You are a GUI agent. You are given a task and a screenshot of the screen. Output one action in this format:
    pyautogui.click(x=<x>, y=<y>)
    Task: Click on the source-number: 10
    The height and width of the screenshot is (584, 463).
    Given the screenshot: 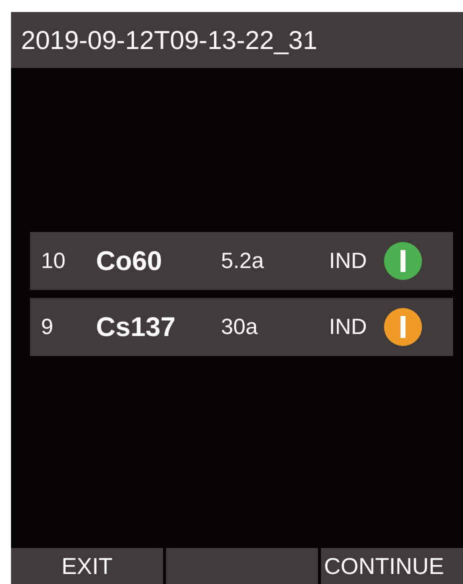 What is the action you would take?
    pyautogui.click(x=53, y=261)
    